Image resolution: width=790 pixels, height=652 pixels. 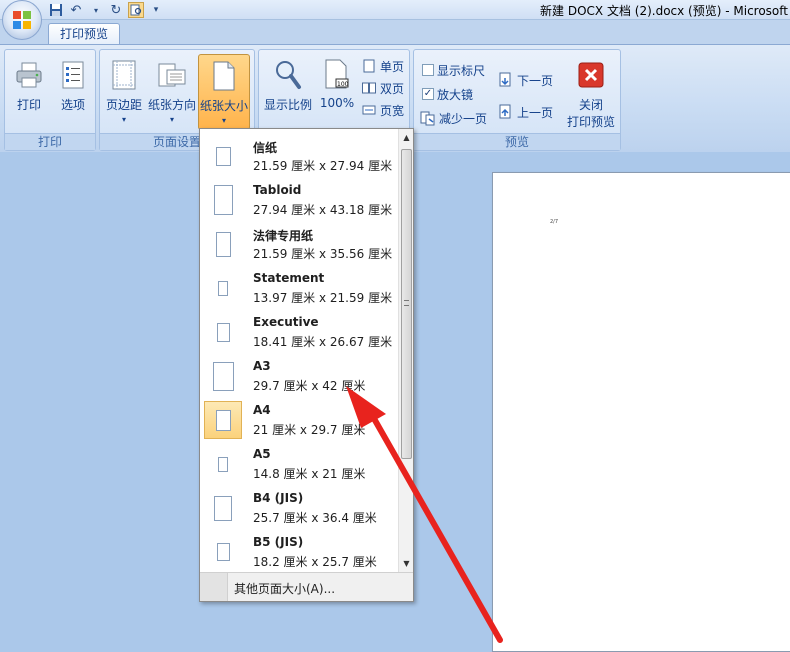 I want to click on magnifier-checkbox: ✓ 放大镜, so click(x=447, y=94).